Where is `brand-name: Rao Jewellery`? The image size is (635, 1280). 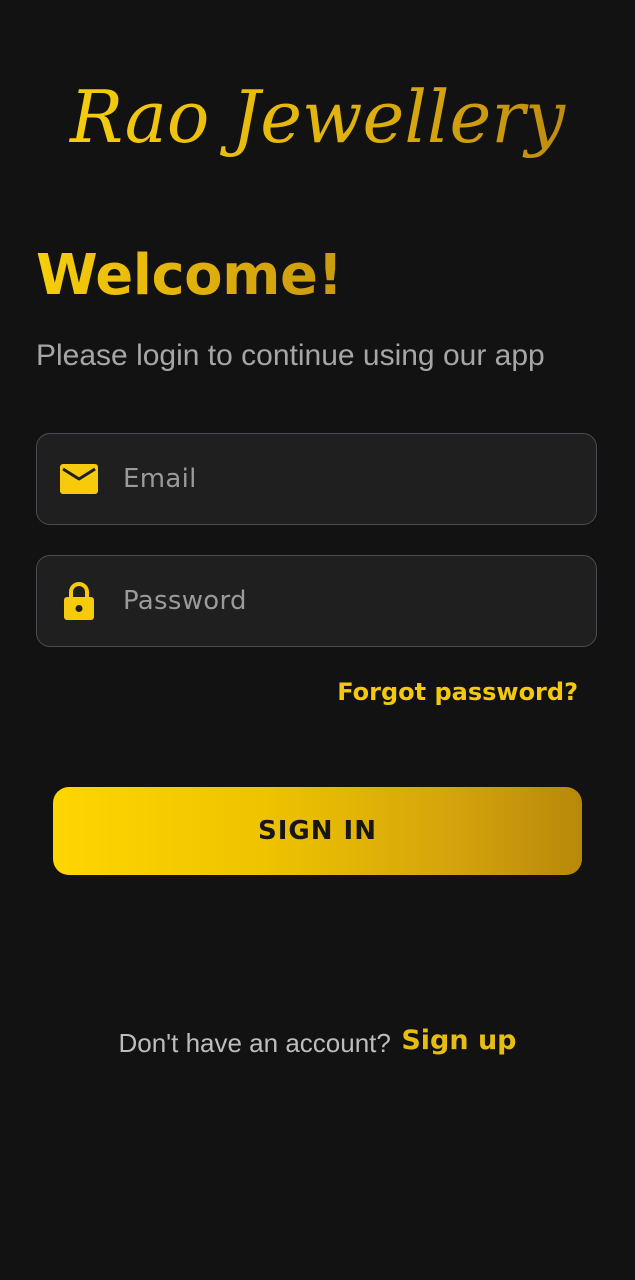
brand-name: Rao Jewellery is located at coordinates (317, 117).